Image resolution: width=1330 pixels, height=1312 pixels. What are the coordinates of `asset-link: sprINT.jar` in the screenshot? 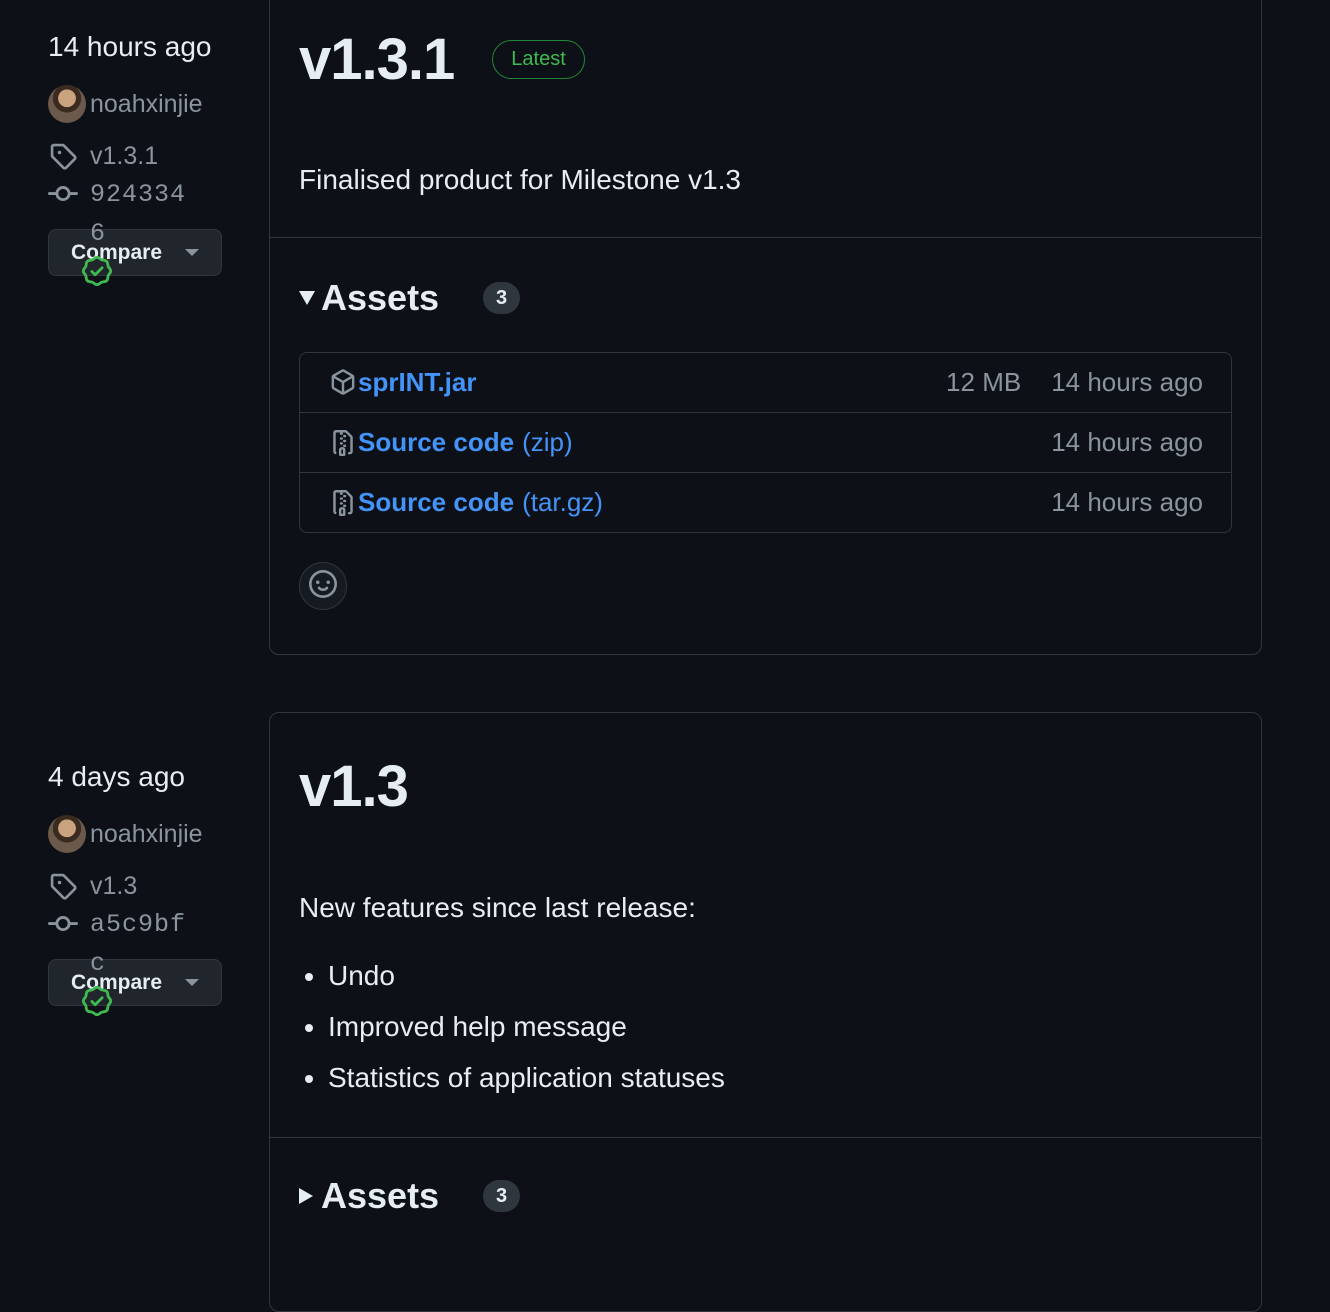 It's located at (417, 382).